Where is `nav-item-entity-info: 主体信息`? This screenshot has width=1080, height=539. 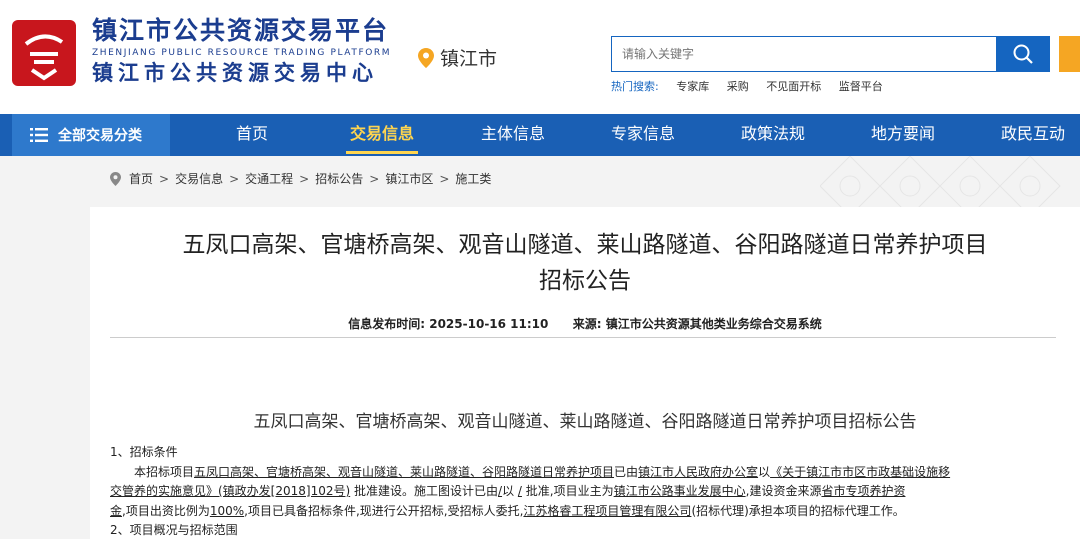
nav-item-entity-info: 主体信息 is located at coordinates (513, 135).